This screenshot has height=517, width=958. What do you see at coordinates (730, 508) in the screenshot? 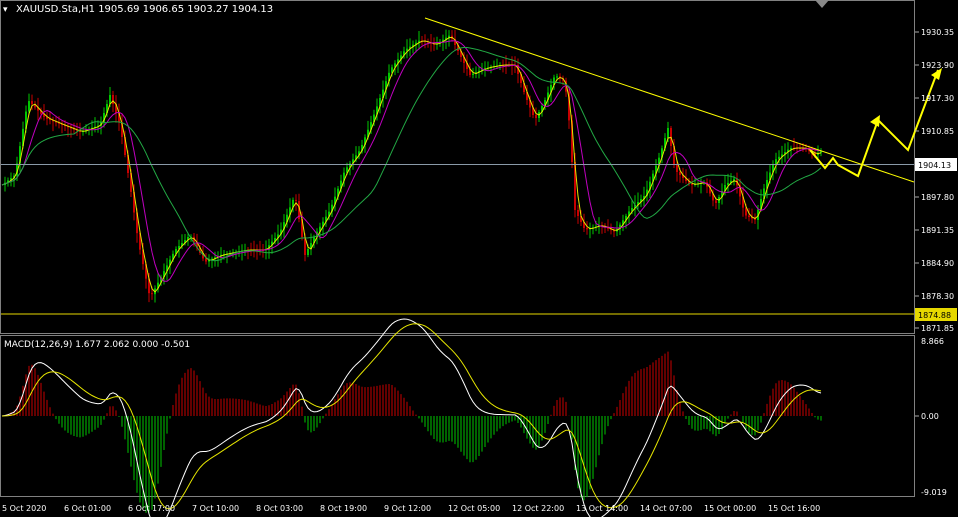
I see `time-label: 15 Oct 00:00` at bounding box center [730, 508].